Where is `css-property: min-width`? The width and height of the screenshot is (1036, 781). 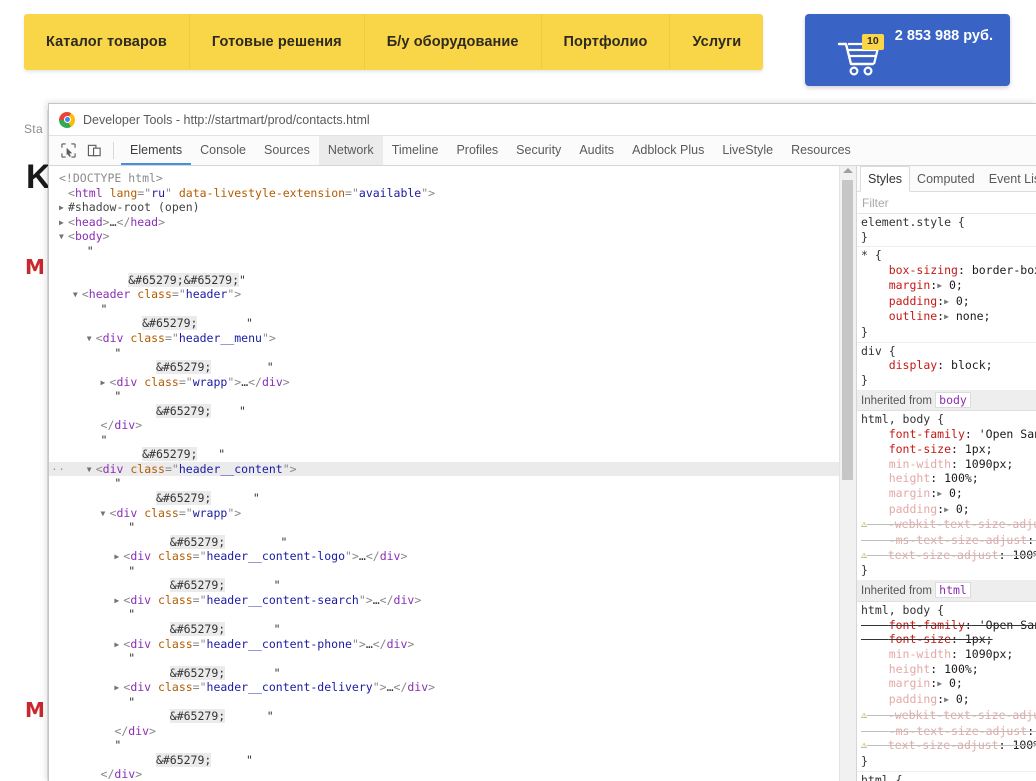 css-property: min-width is located at coordinates (920, 654).